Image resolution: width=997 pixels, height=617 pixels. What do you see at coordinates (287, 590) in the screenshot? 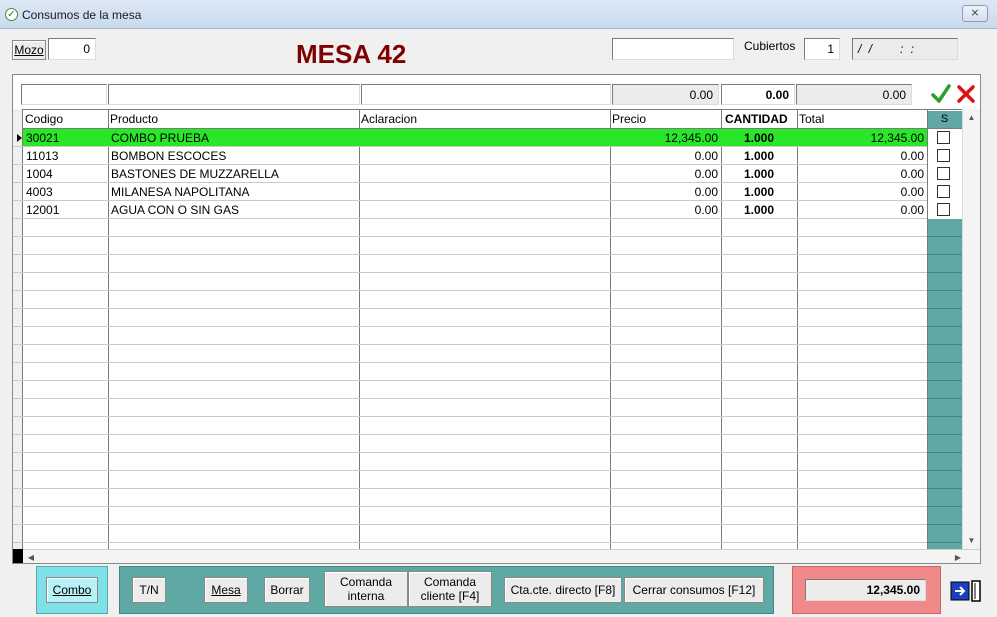
I see `borrar-button: Borrar` at bounding box center [287, 590].